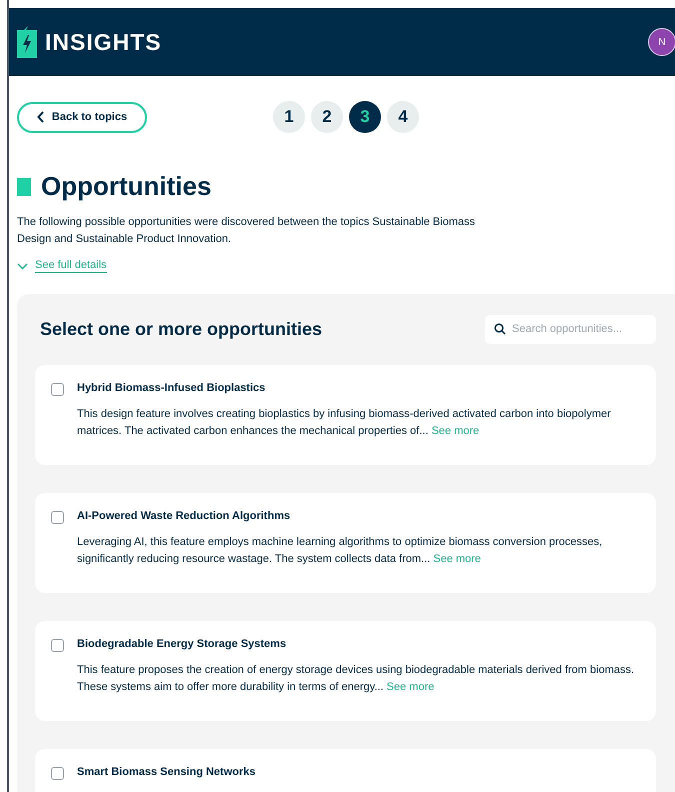 This screenshot has width=675, height=792. Describe the element at coordinates (22, 266) in the screenshot. I see `chevron-down-icon` at that location.